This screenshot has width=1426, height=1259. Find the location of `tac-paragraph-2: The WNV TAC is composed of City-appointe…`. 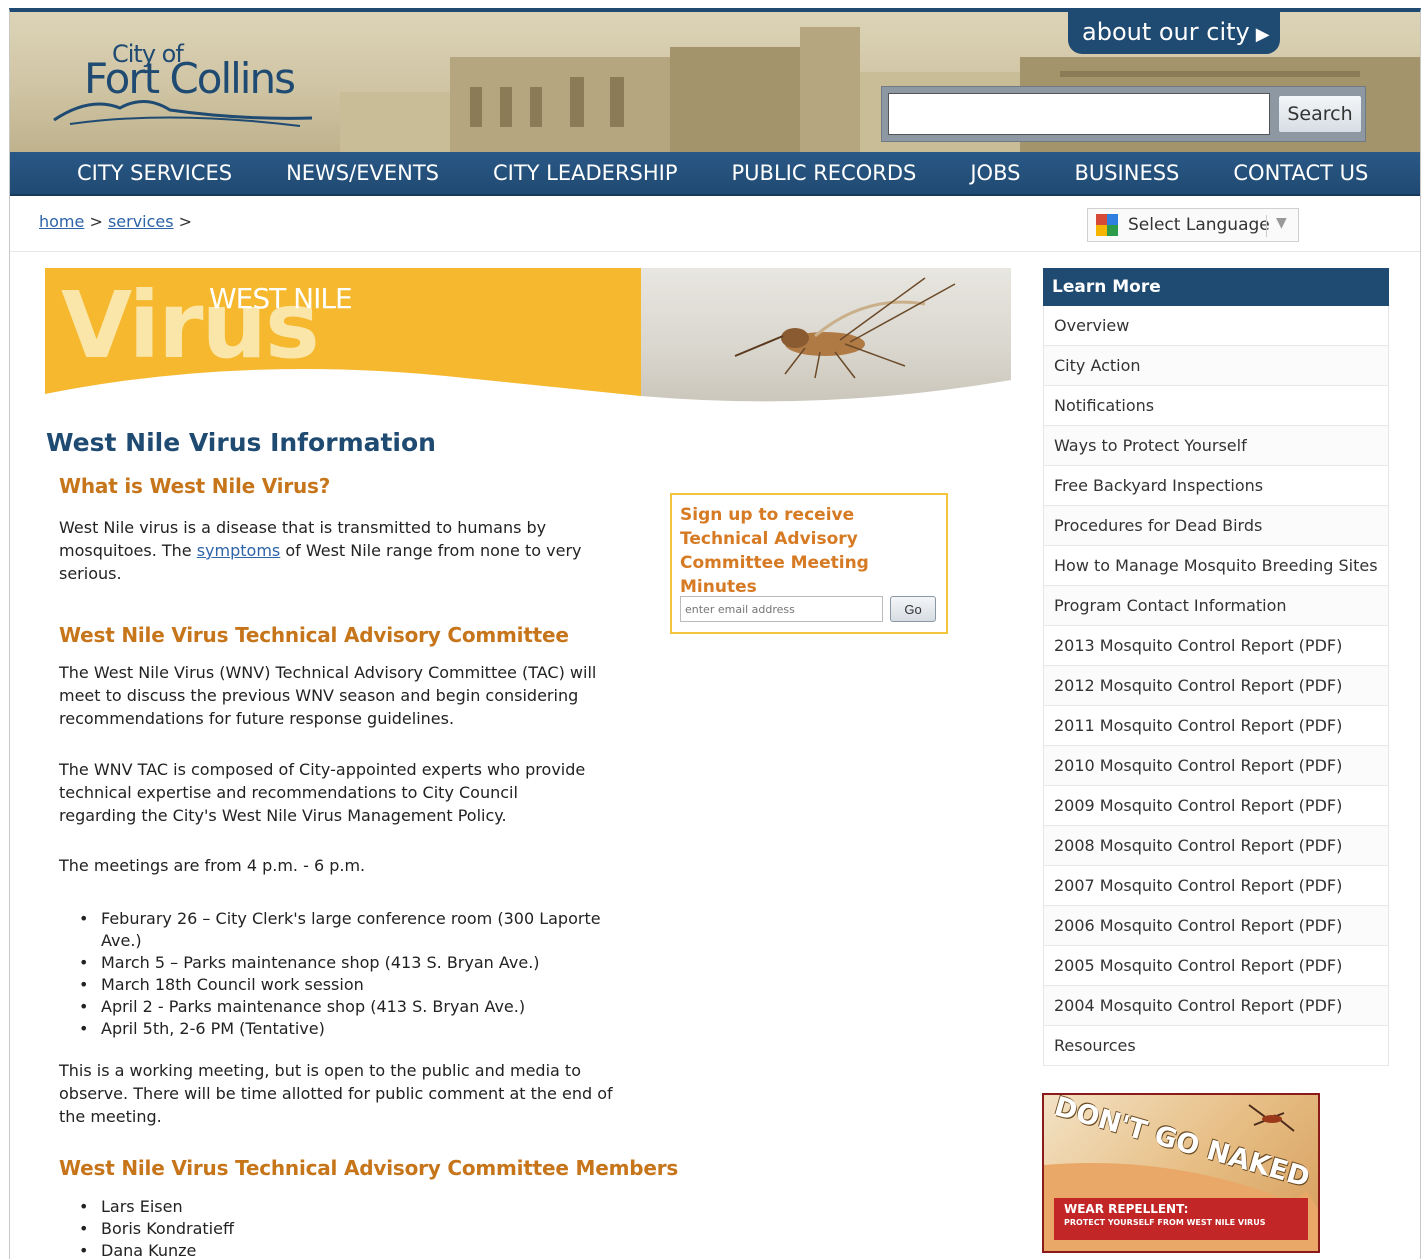

tac-paragraph-2: The WNV TAC is composed of City-appointe… is located at coordinates (322, 792).